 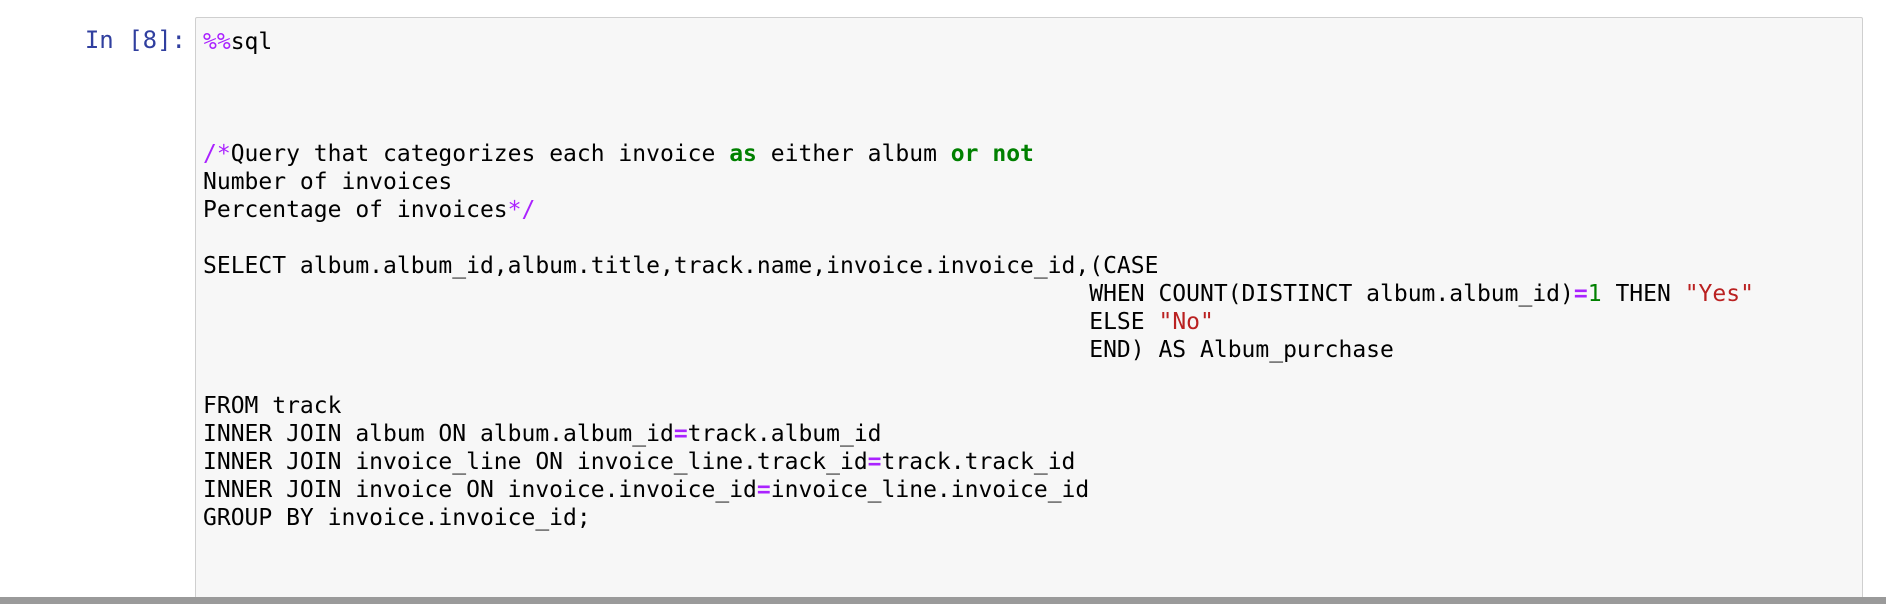 I want to click on input-prompt: In [8]:, so click(x=135, y=40).